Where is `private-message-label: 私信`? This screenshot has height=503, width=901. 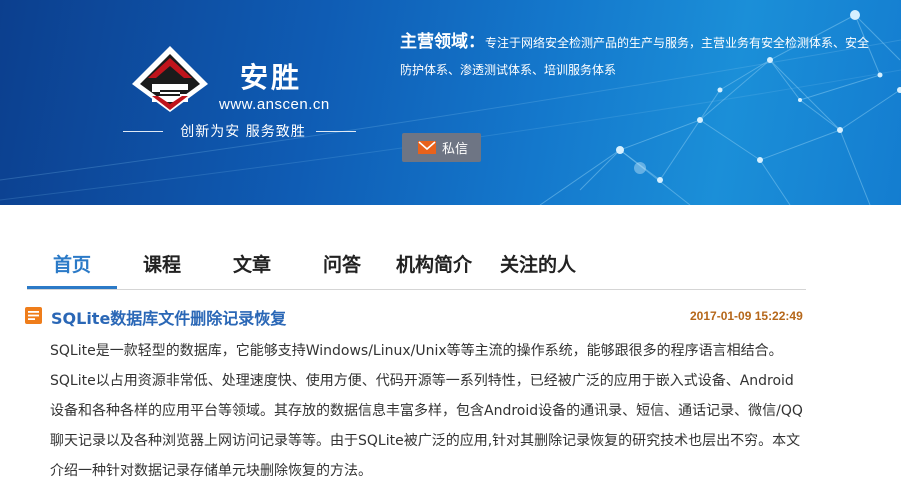
private-message-label: 私信 is located at coordinates (455, 149).